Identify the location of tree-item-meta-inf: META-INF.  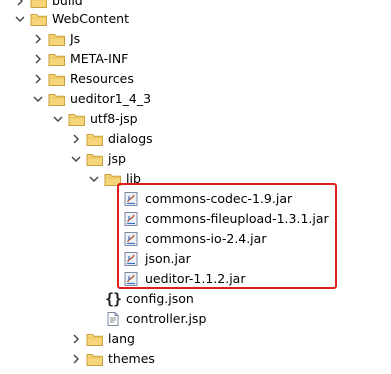
(195, 59).